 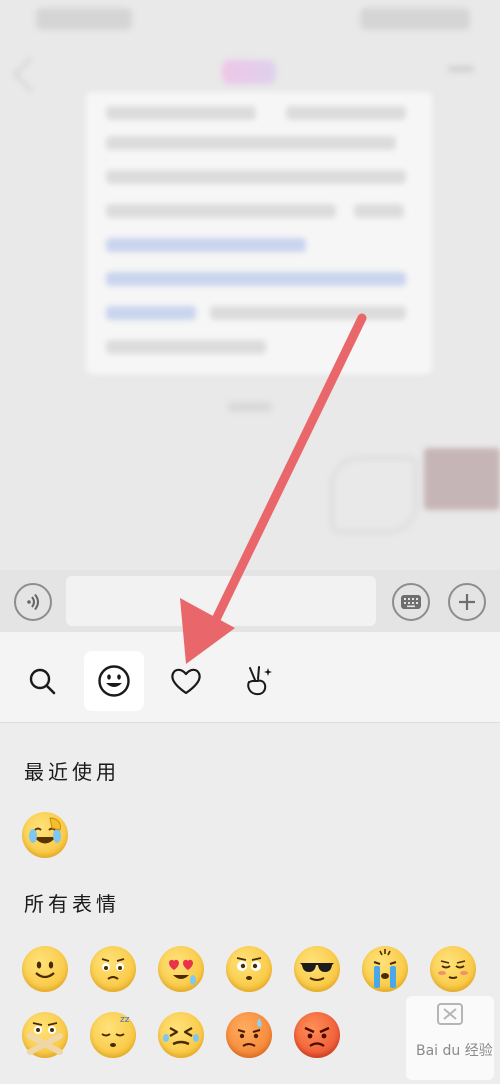 I want to click on tab-emoji, so click(x=114, y=681).